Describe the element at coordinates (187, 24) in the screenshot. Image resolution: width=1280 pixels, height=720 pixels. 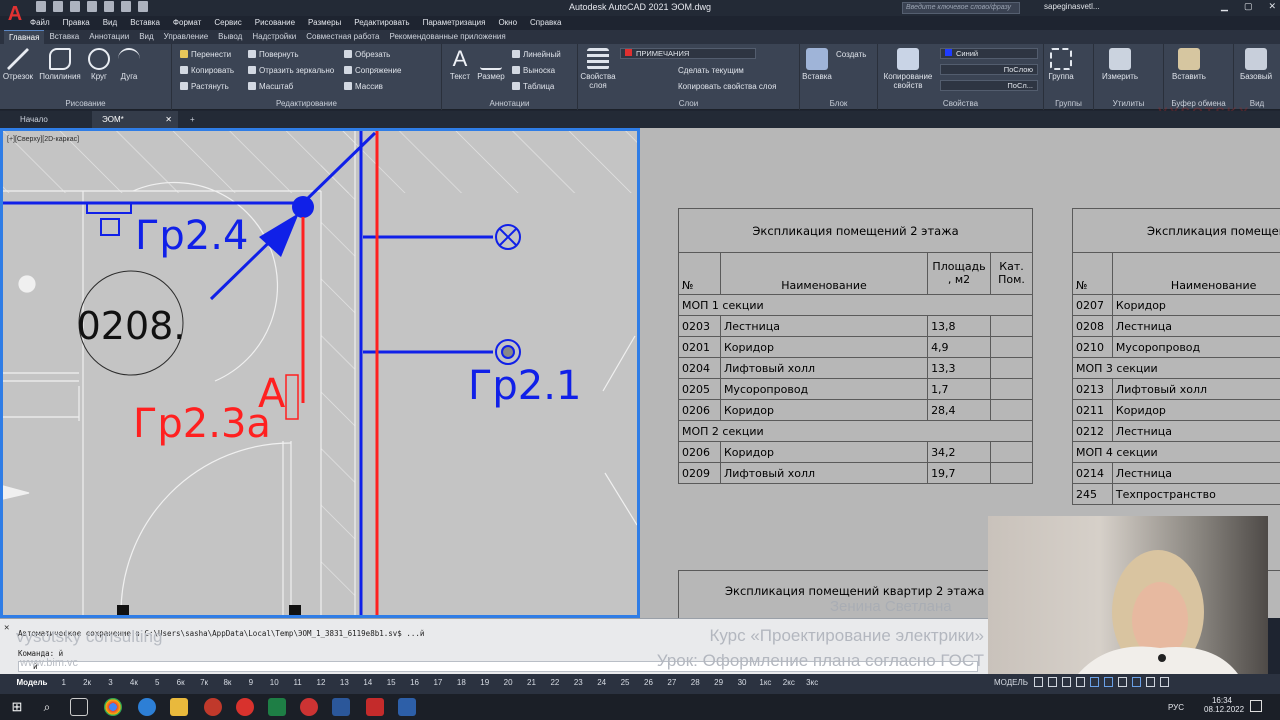
I see `menu-format: Формат` at that location.